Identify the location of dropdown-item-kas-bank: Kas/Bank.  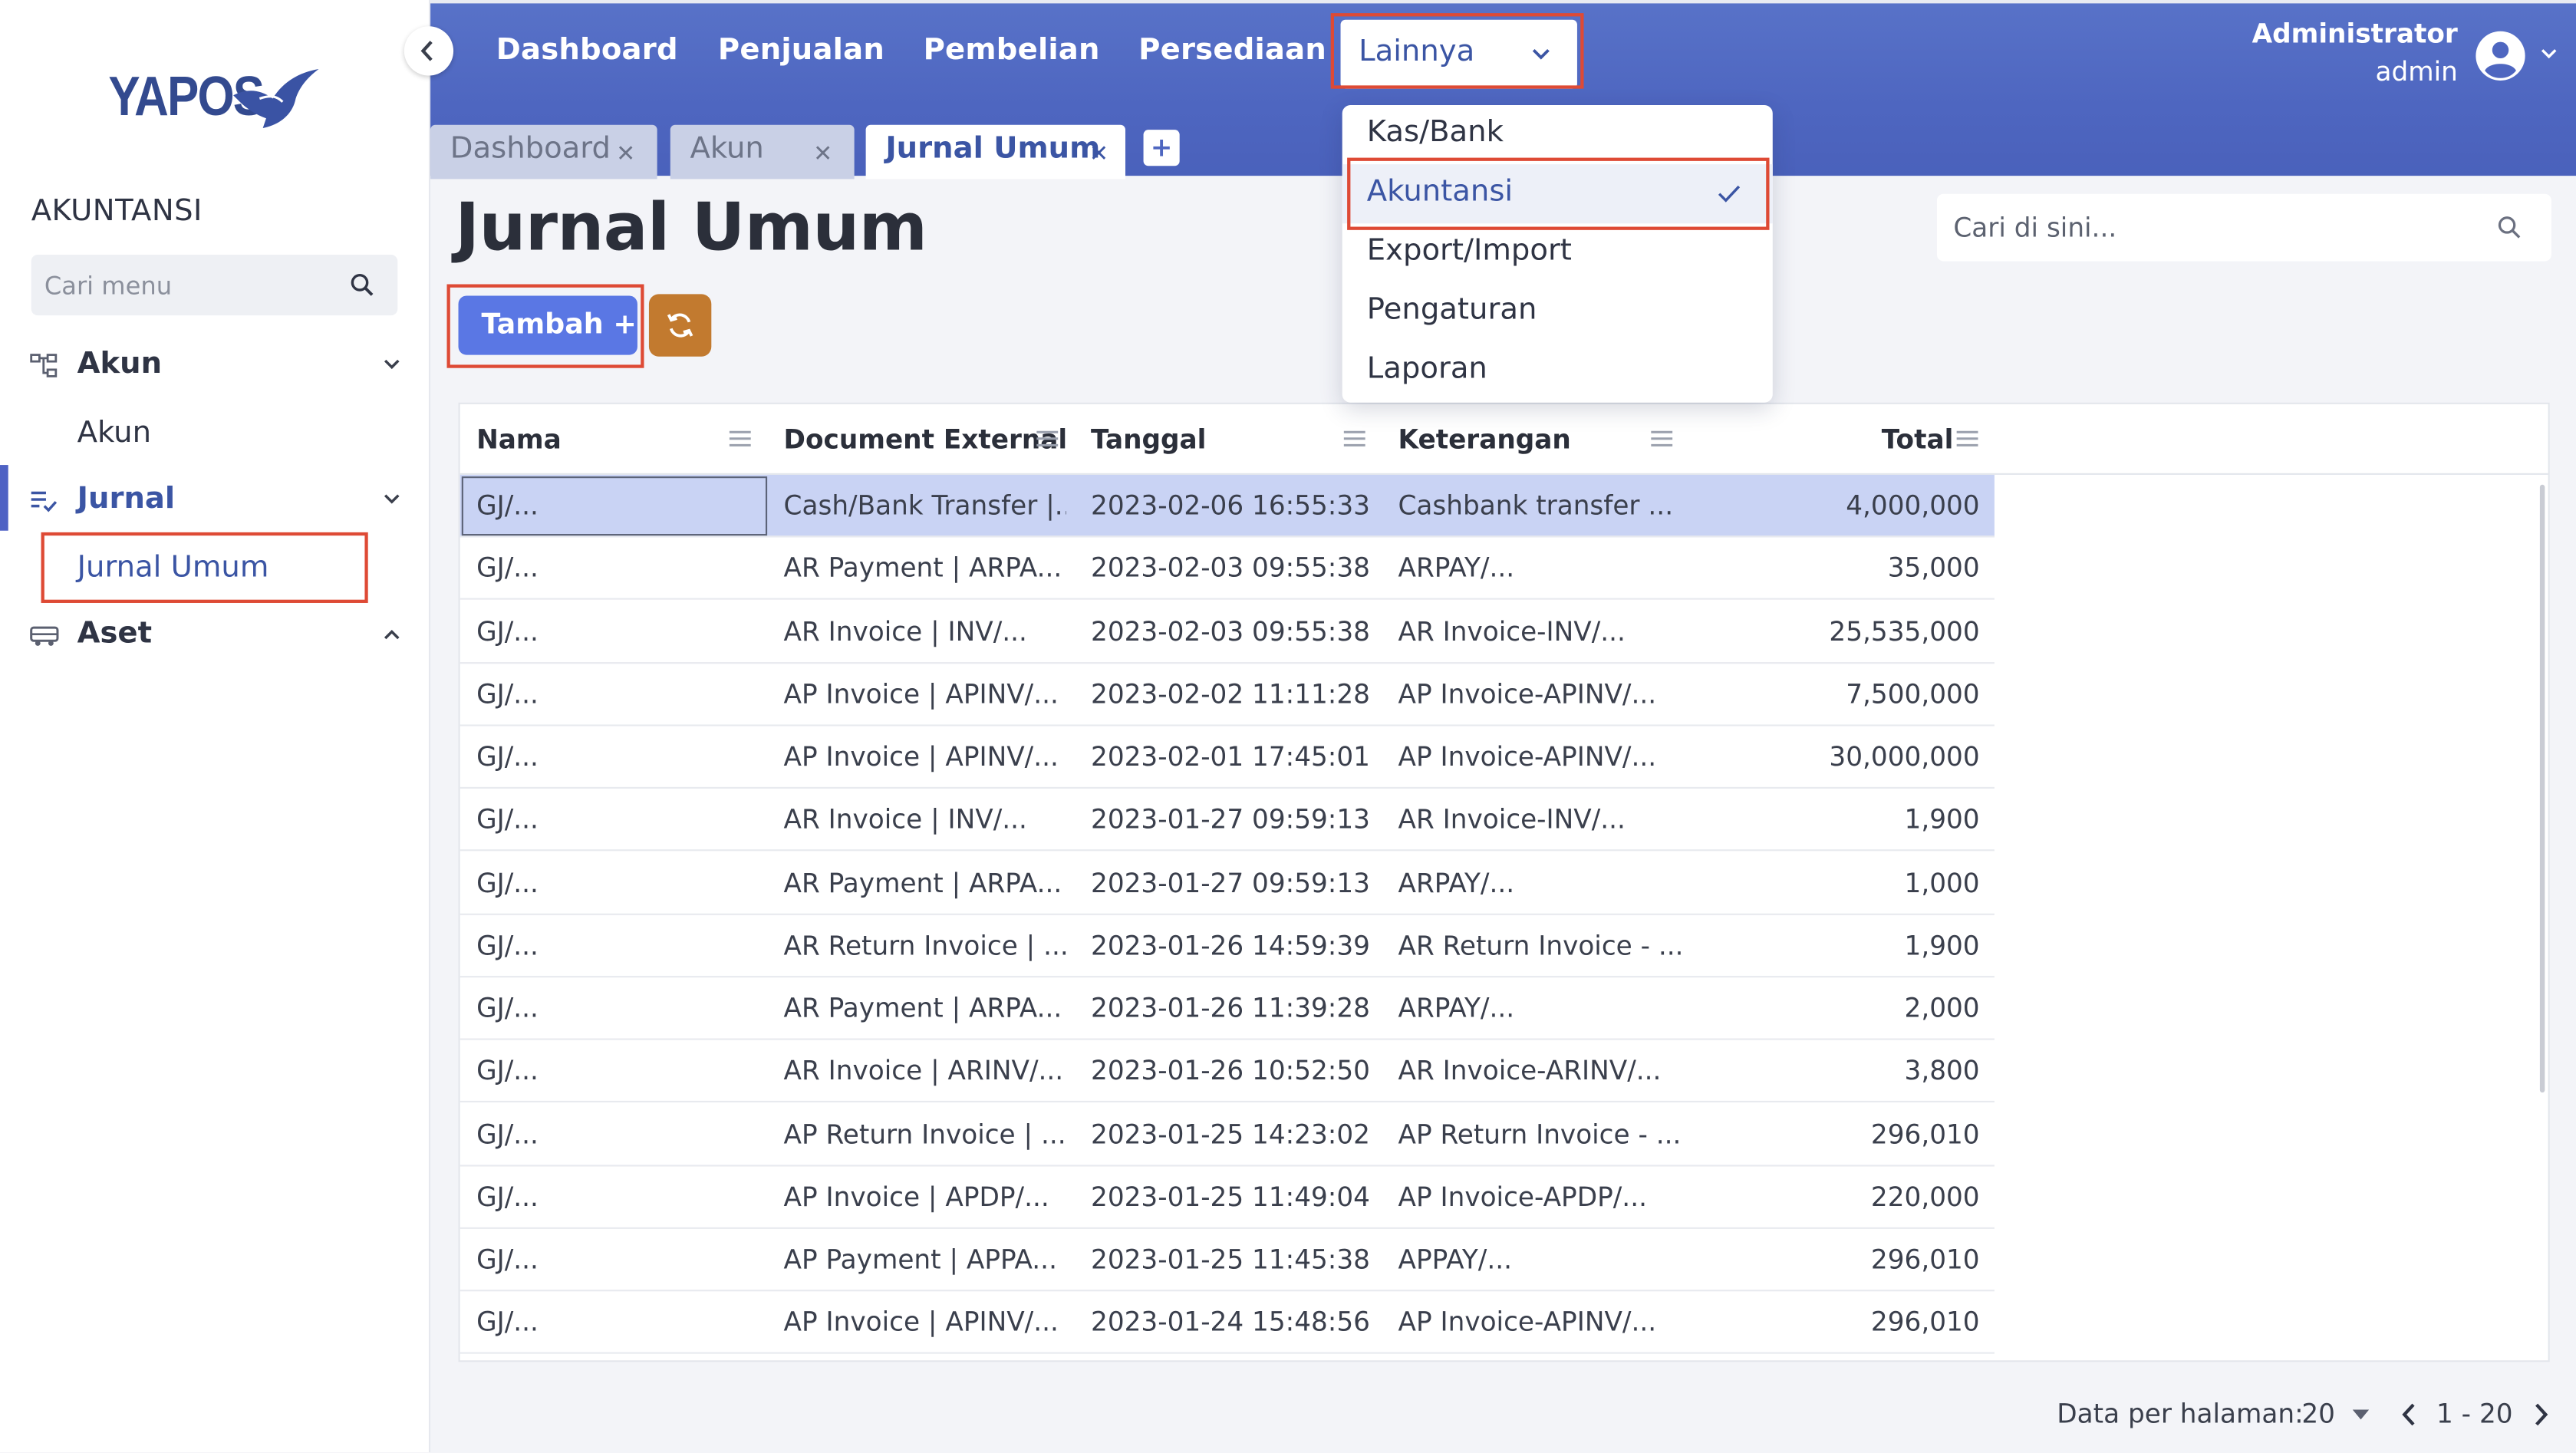
(1557, 134).